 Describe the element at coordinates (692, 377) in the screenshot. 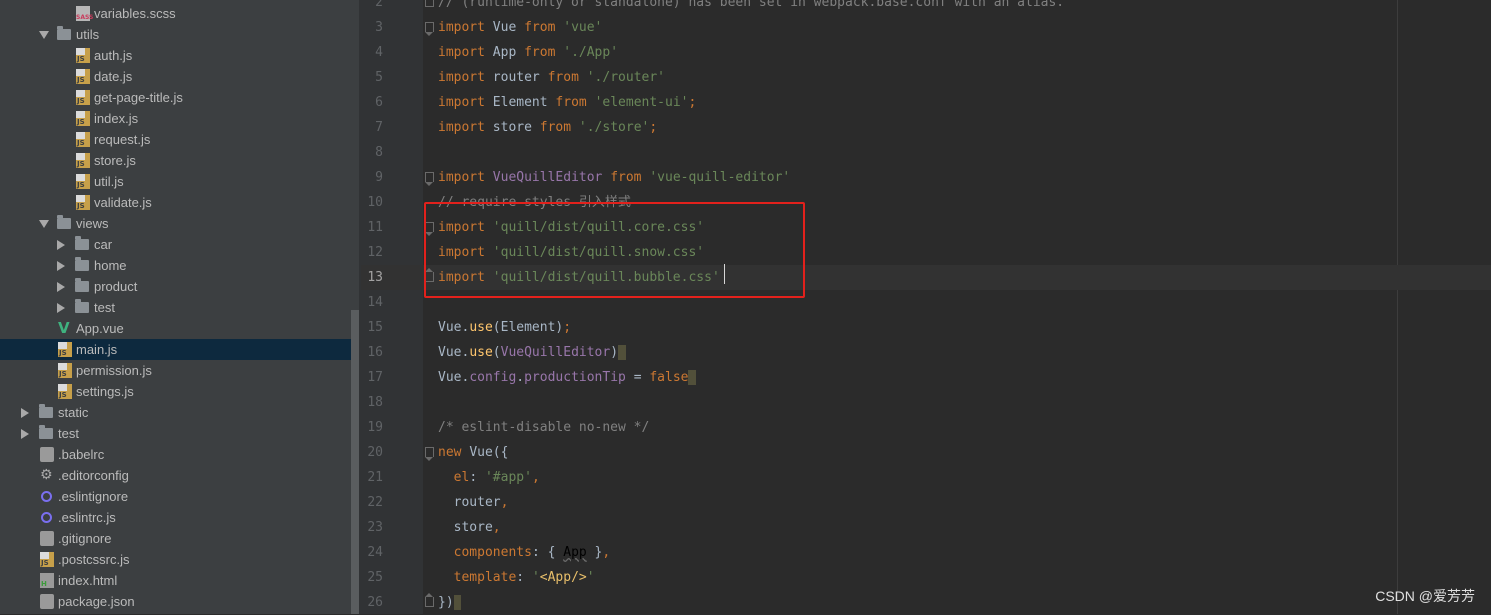

I see `code-token` at that location.